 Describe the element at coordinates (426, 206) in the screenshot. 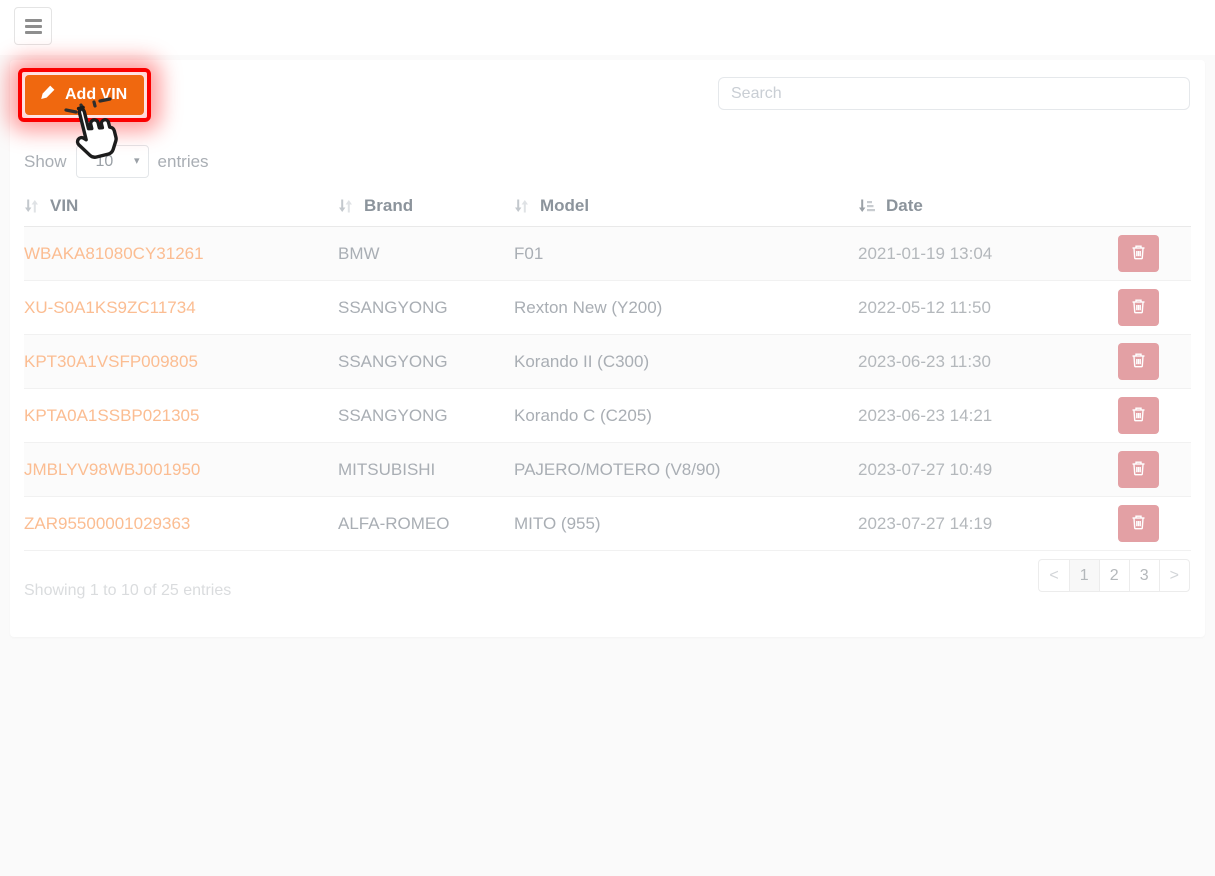

I see `column-header-brand: Brand` at that location.